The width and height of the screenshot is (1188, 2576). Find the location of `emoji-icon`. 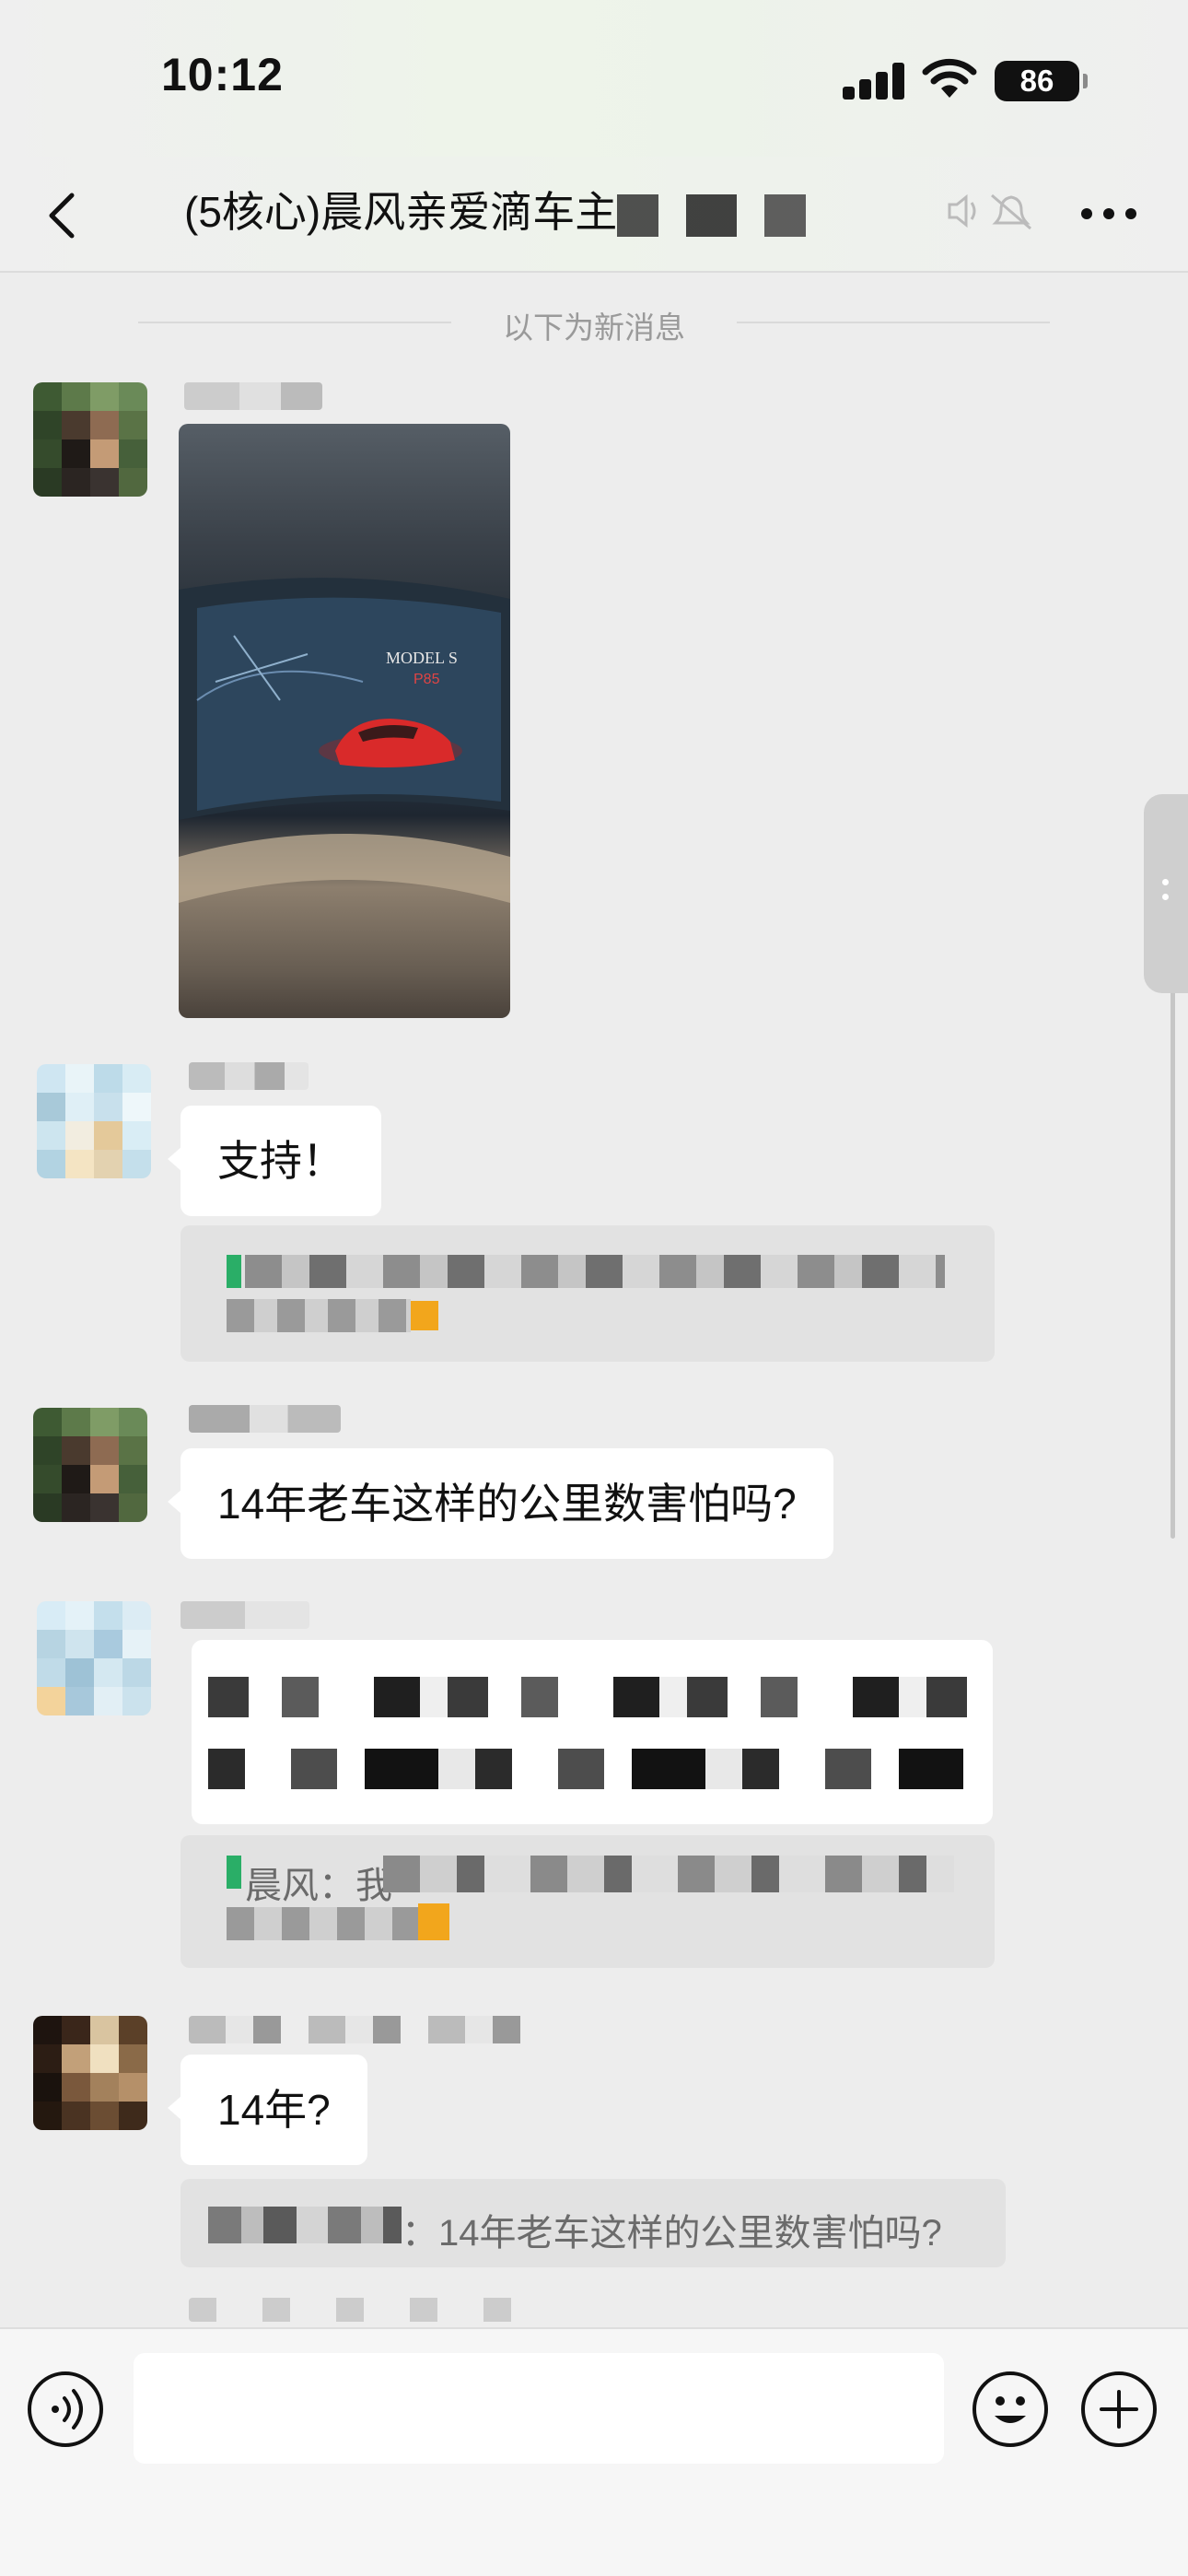

emoji-icon is located at coordinates (1010, 2409).